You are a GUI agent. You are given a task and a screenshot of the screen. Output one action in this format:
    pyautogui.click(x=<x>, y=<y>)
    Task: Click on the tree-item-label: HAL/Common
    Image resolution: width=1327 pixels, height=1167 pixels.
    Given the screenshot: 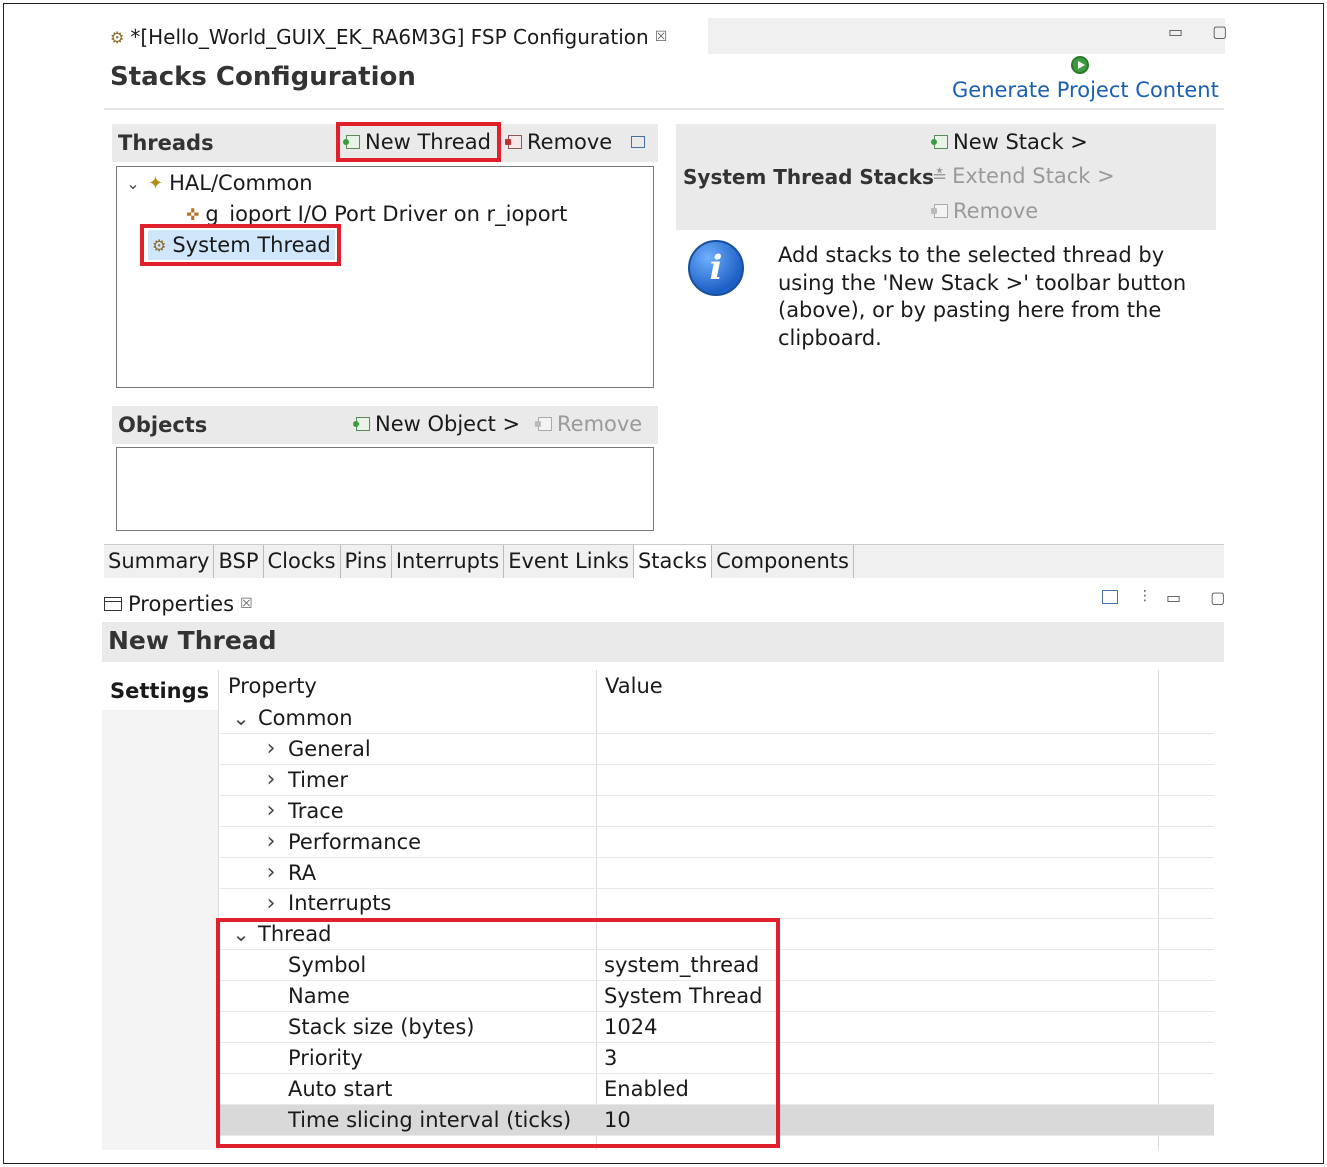 What is the action you would take?
    pyautogui.click(x=241, y=183)
    